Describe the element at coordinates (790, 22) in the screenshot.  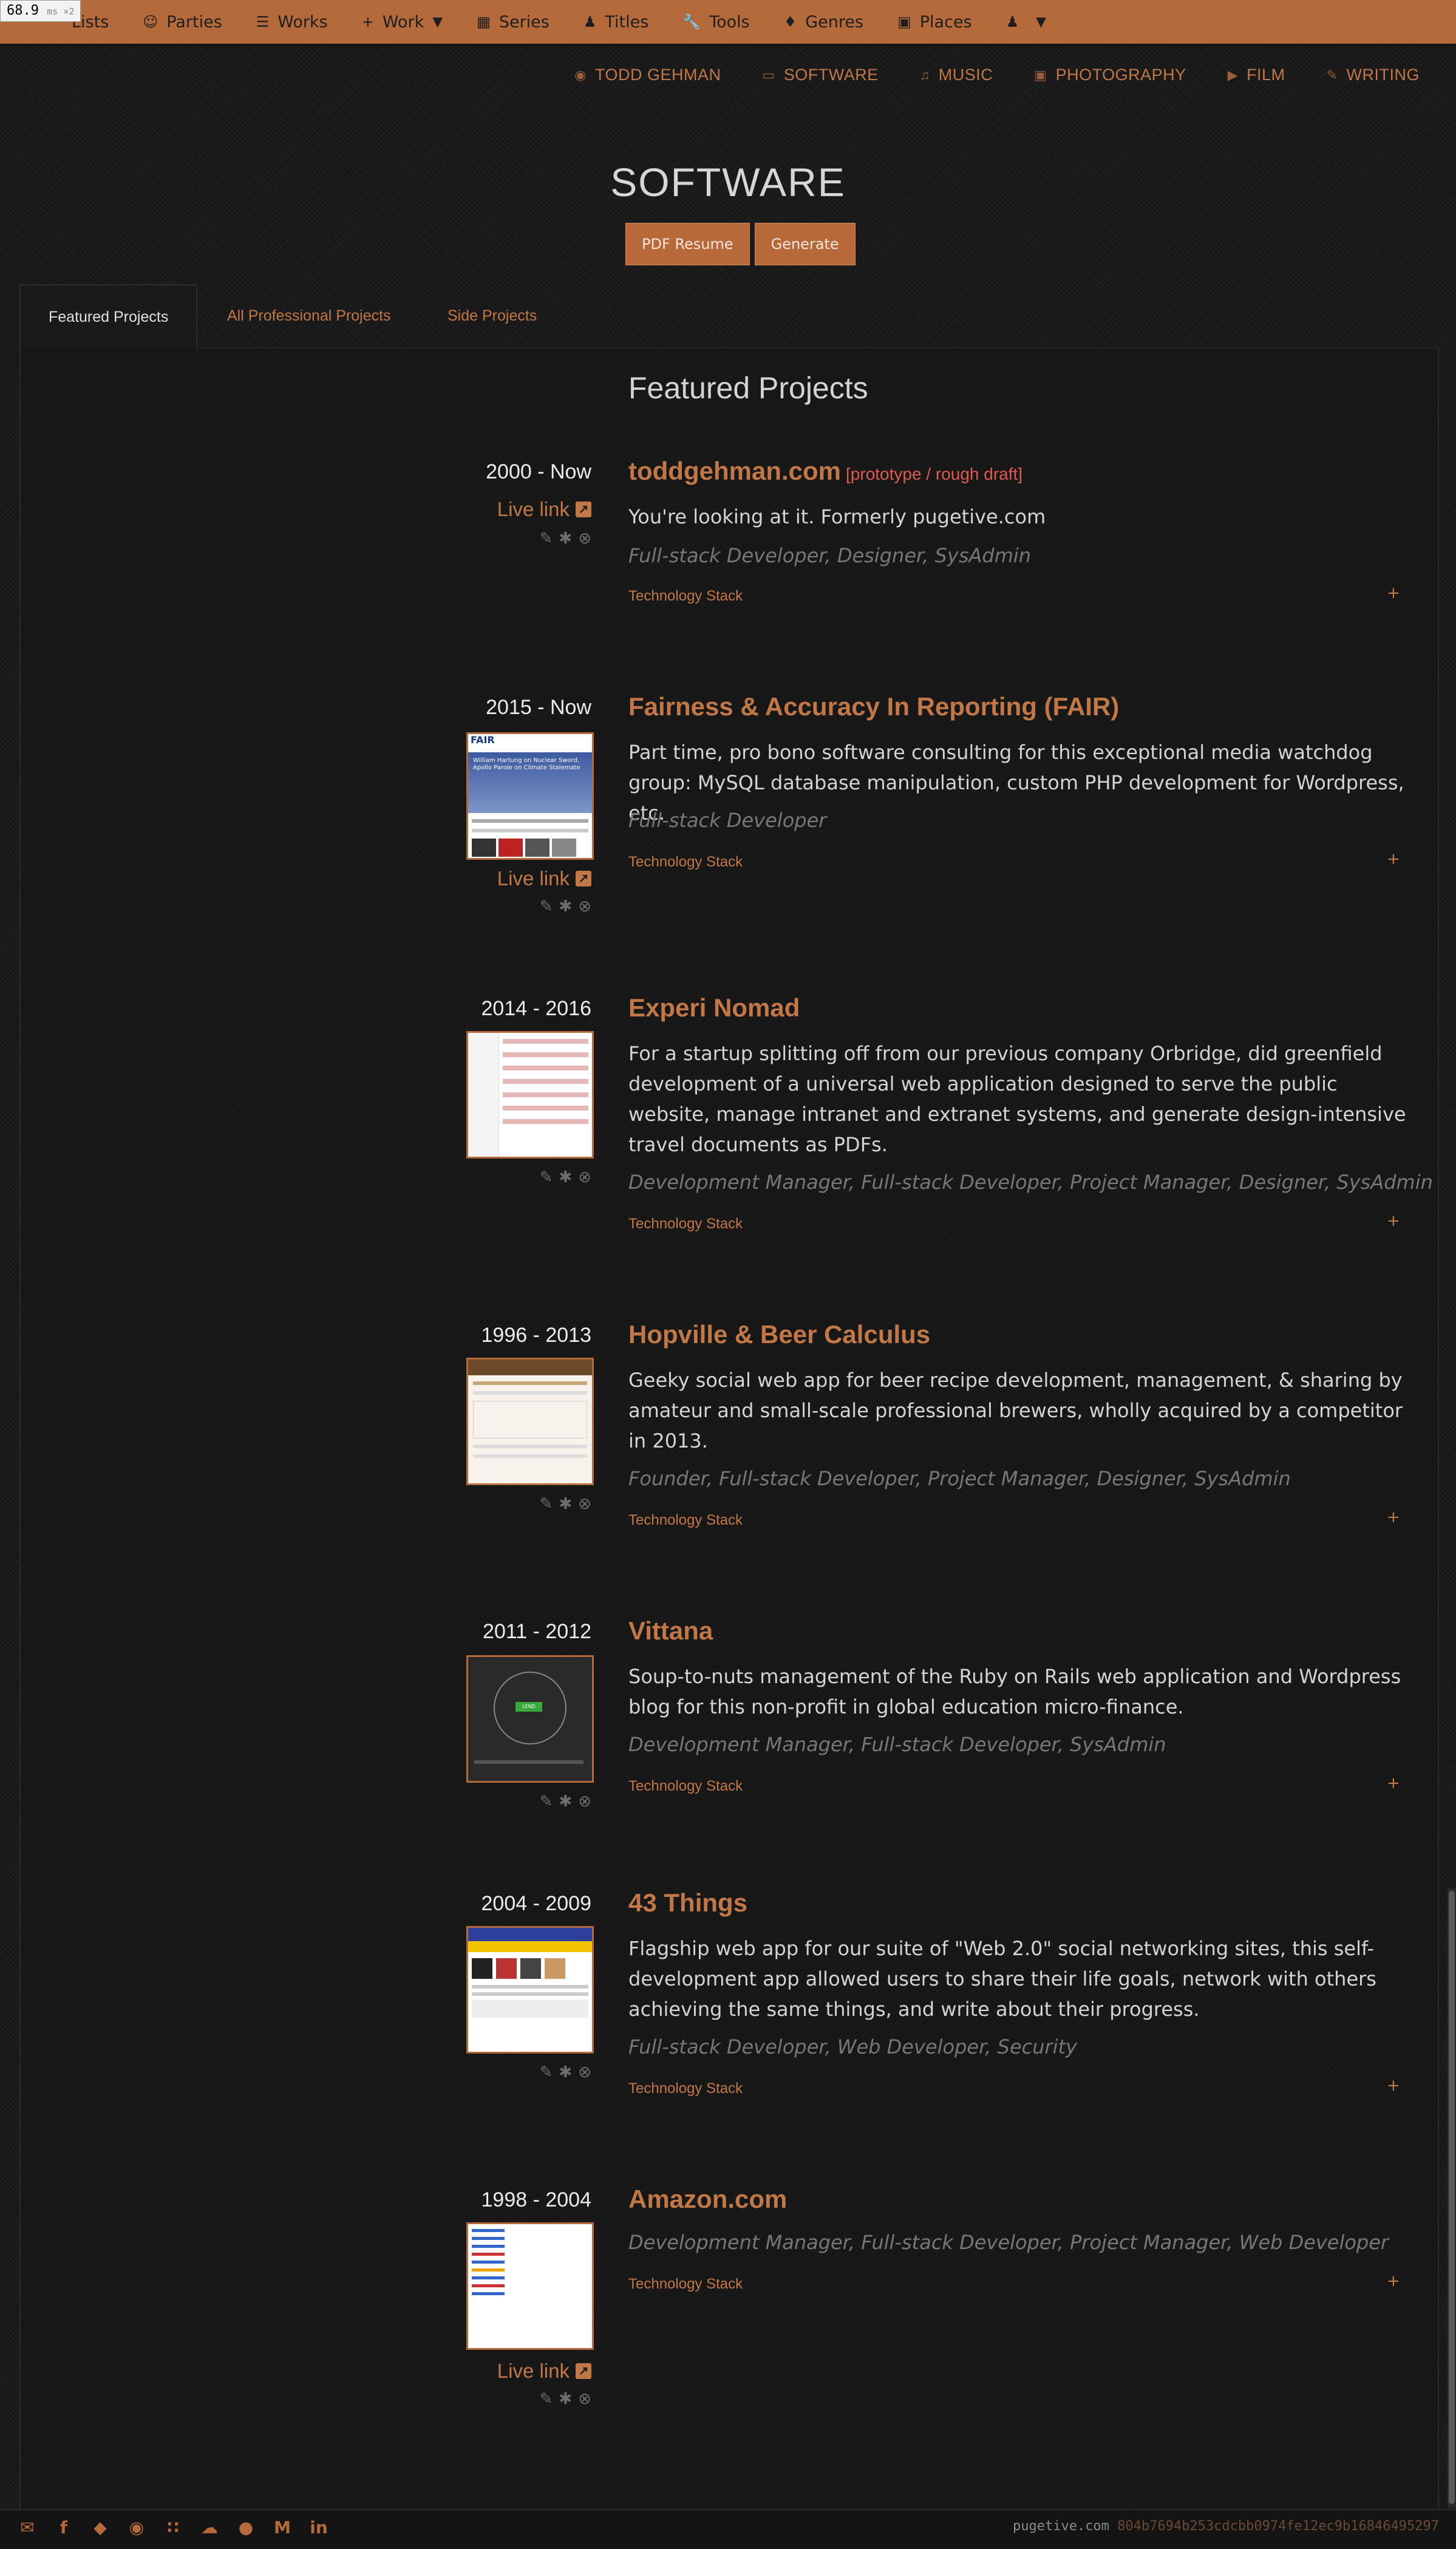
I see `tag-icon: ♦` at that location.